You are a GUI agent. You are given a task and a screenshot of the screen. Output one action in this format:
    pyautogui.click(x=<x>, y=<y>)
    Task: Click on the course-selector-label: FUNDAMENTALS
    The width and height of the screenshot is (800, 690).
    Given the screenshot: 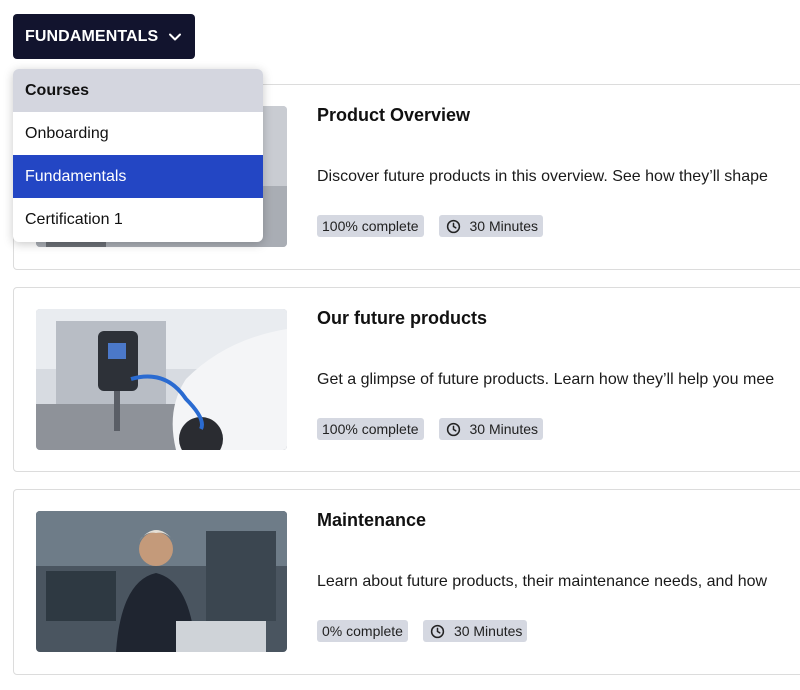 What is the action you would take?
    pyautogui.click(x=92, y=36)
    